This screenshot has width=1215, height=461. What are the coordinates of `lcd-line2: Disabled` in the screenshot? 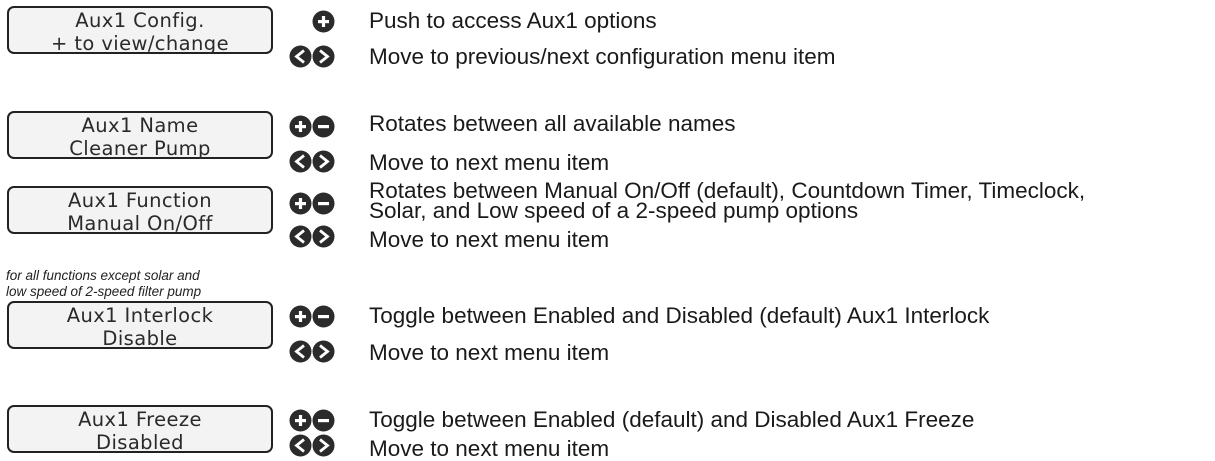 It's located at (140, 442).